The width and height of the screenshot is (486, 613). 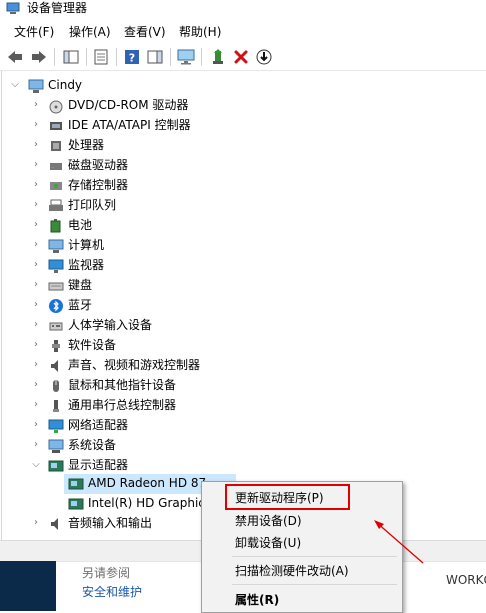 What do you see at coordinates (56, 406) in the screenshot?
I see `usb-icon` at bounding box center [56, 406].